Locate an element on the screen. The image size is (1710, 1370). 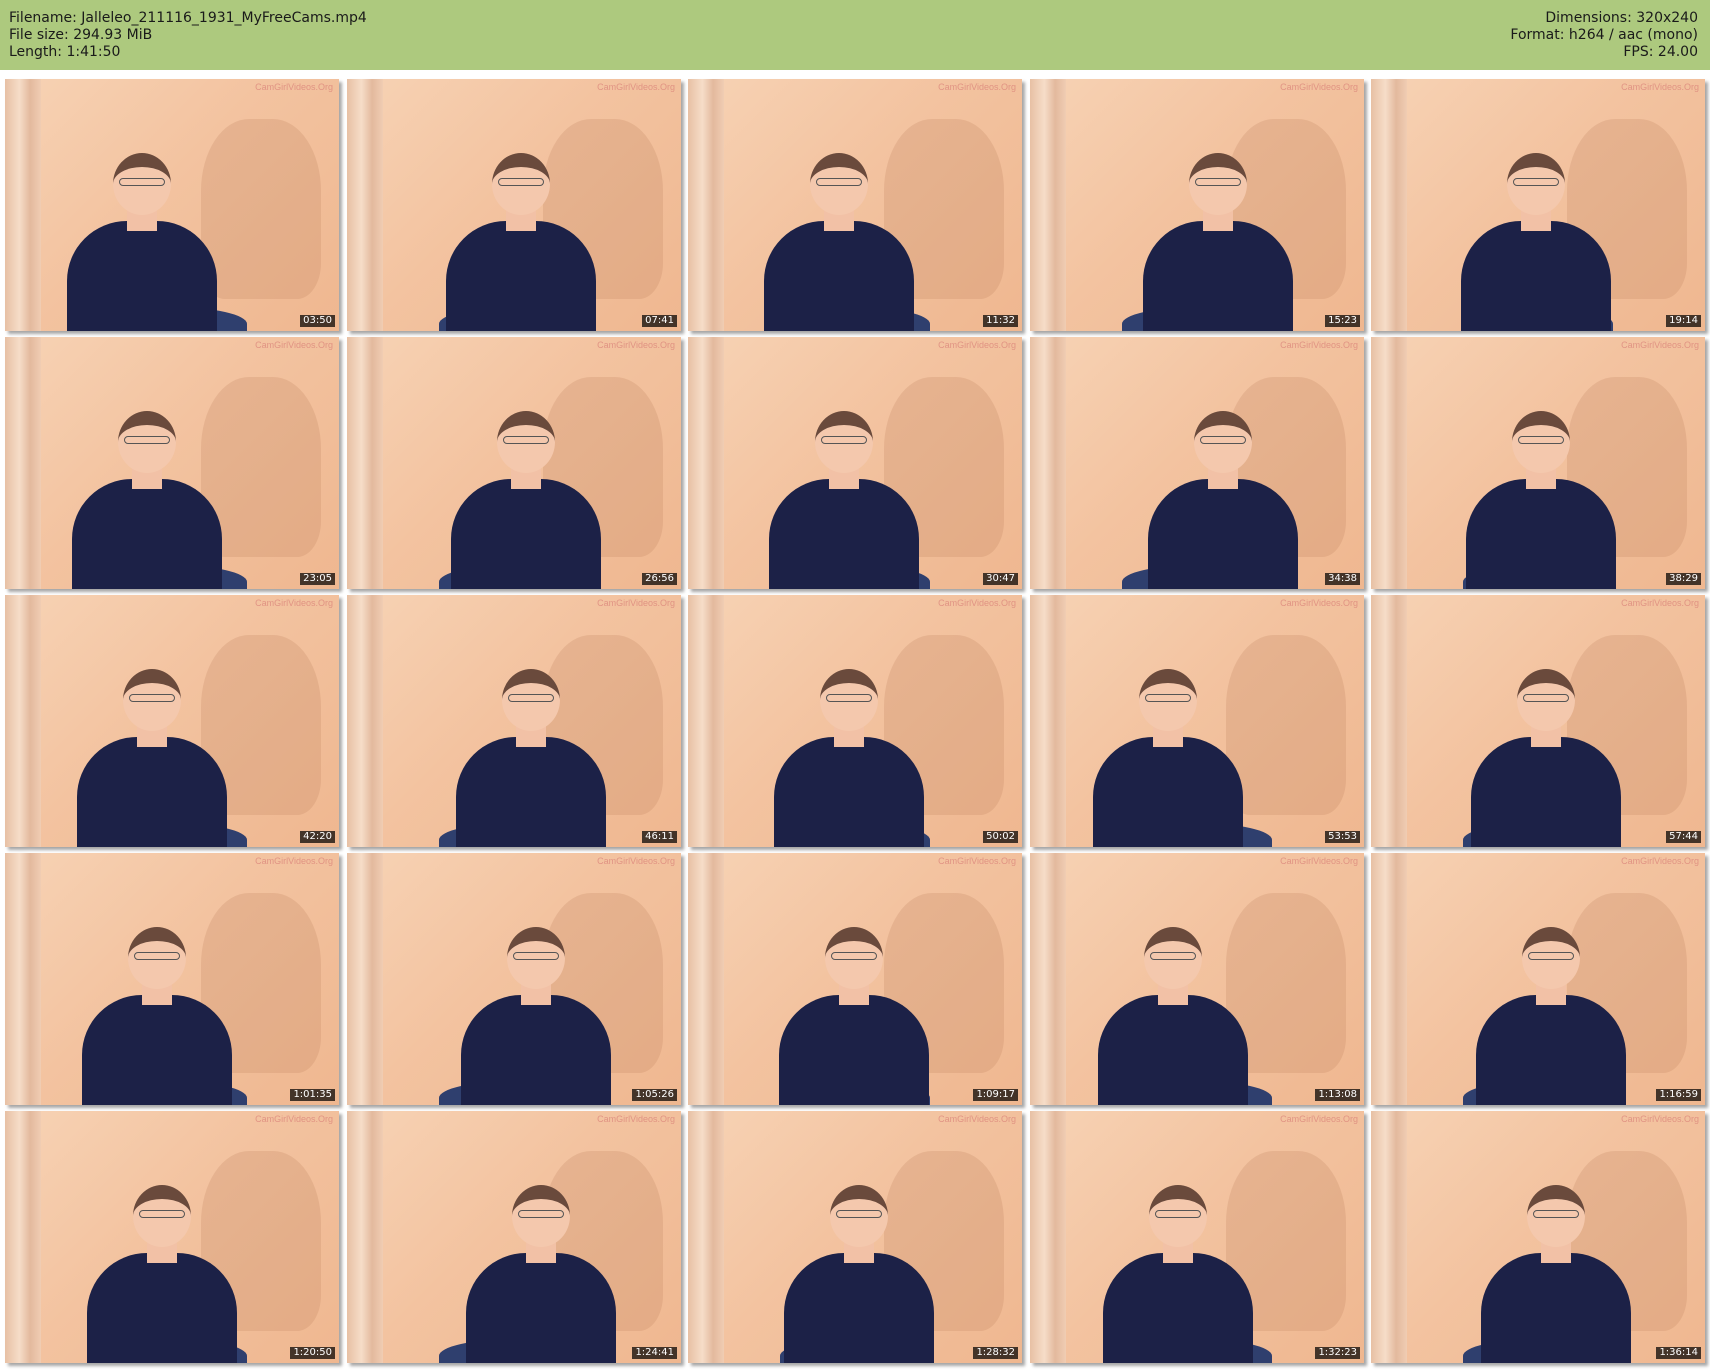
thumbnail: CamGirlVideos.Org 1:36:14 is located at coordinates (1538, 1237).